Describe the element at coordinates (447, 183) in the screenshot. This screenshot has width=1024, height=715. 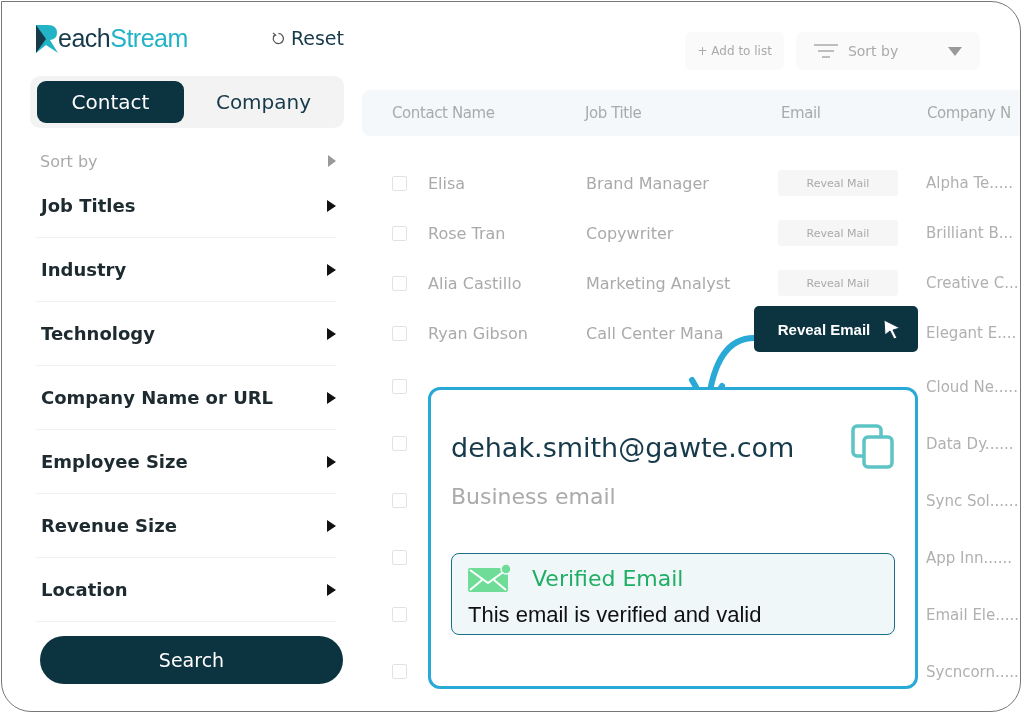
I see `table-cell-text: Elisa` at that location.